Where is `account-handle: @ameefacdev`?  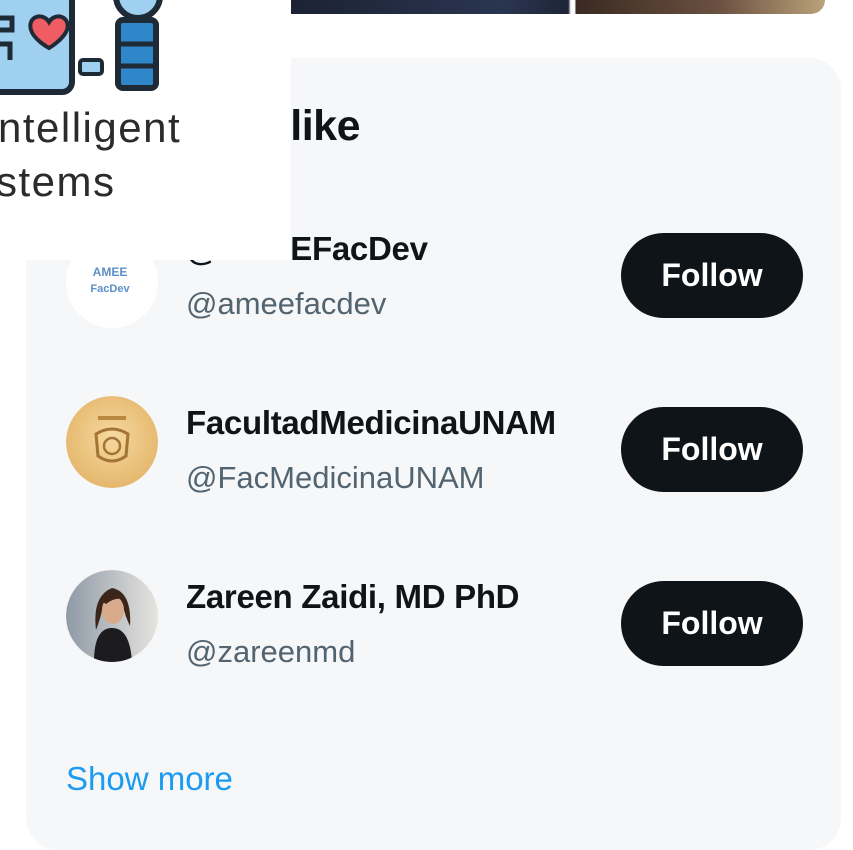 account-handle: @ameefacdev is located at coordinates (286, 304).